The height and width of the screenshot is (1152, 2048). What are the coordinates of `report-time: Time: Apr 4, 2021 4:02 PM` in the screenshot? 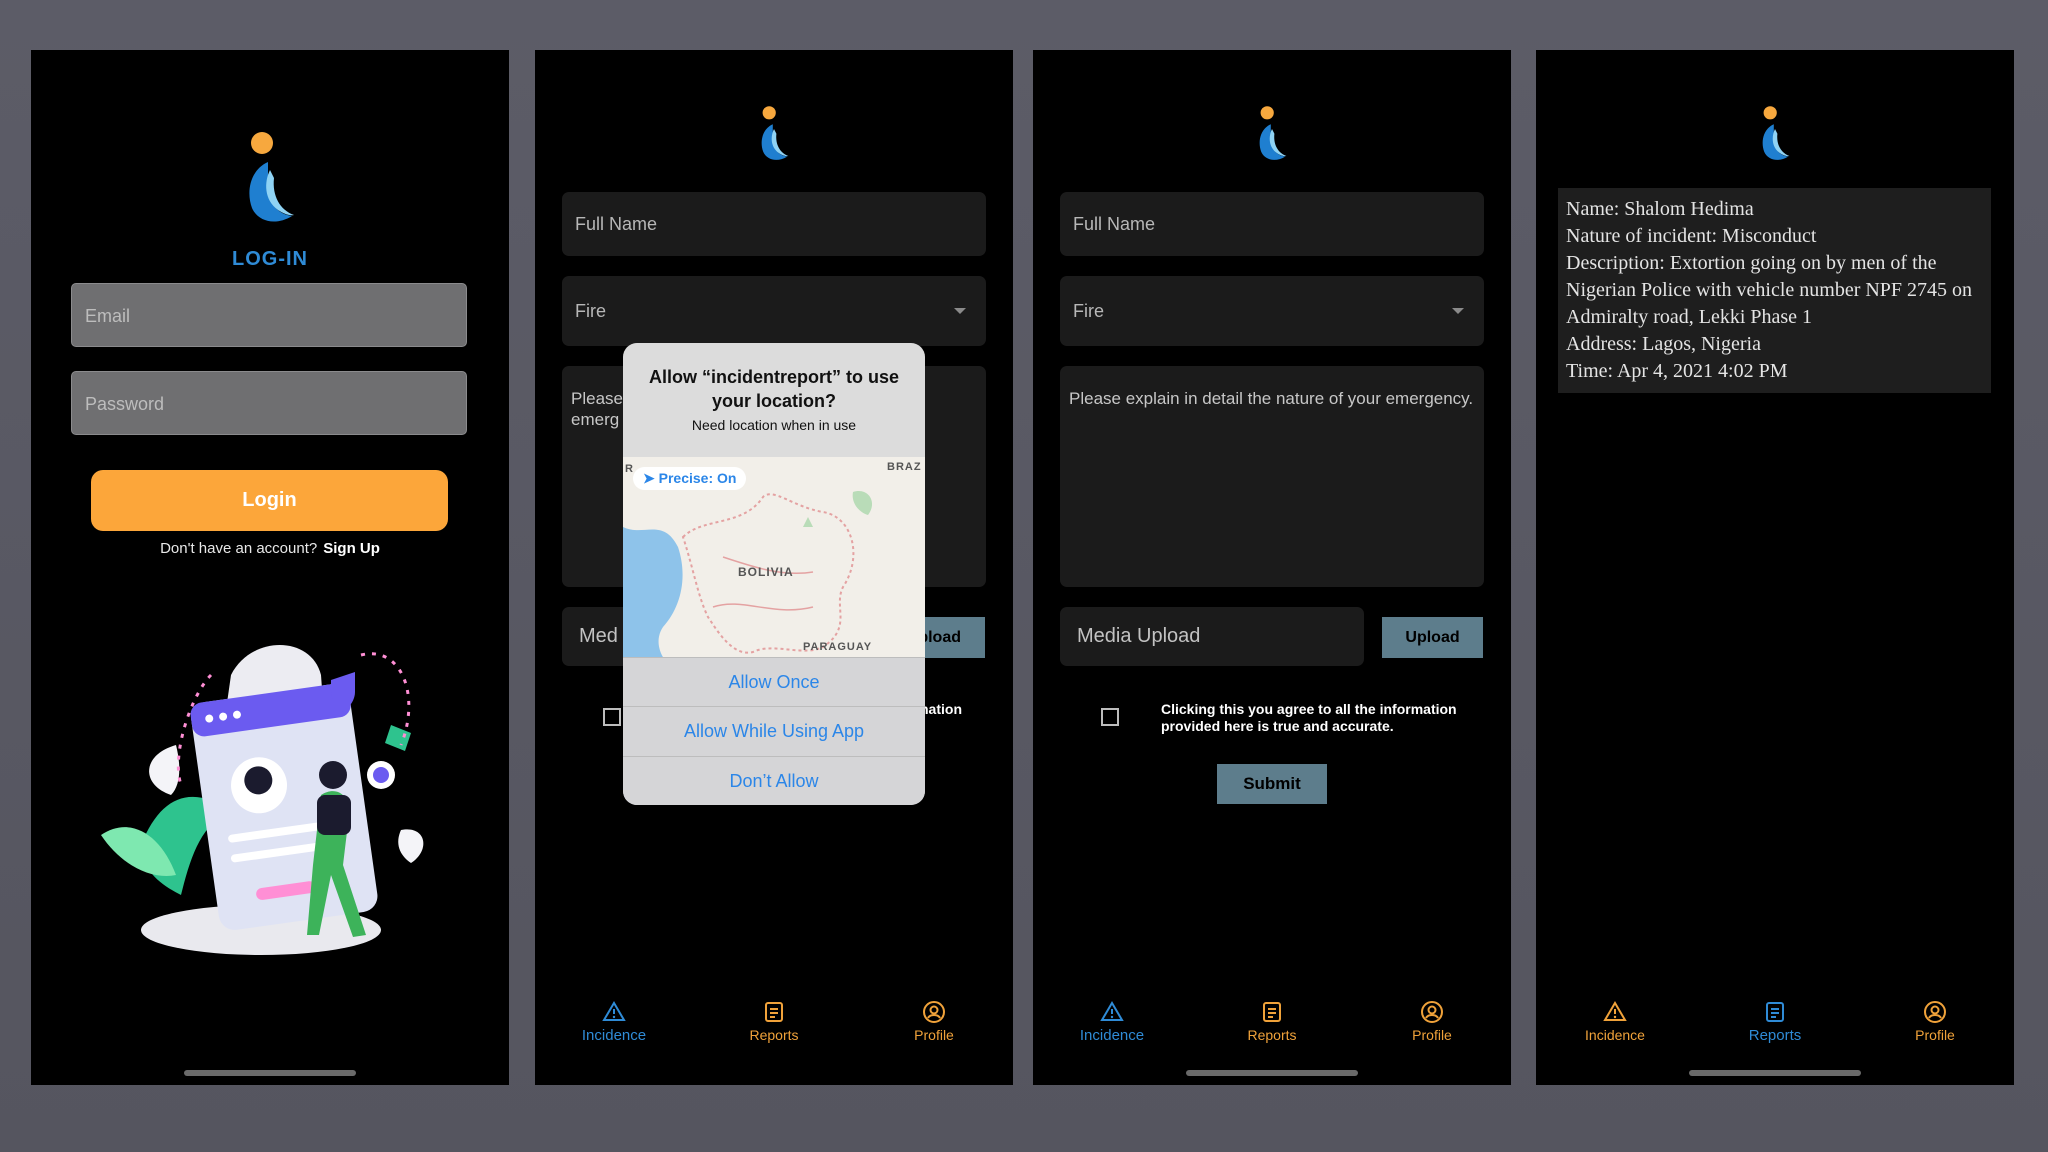 It's located at (1677, 371).